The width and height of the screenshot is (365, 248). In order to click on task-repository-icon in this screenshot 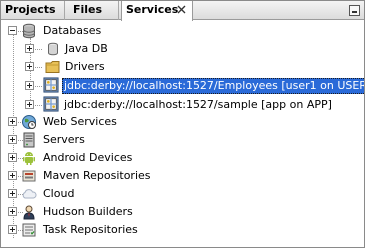, I will do `click(29, 230)`.